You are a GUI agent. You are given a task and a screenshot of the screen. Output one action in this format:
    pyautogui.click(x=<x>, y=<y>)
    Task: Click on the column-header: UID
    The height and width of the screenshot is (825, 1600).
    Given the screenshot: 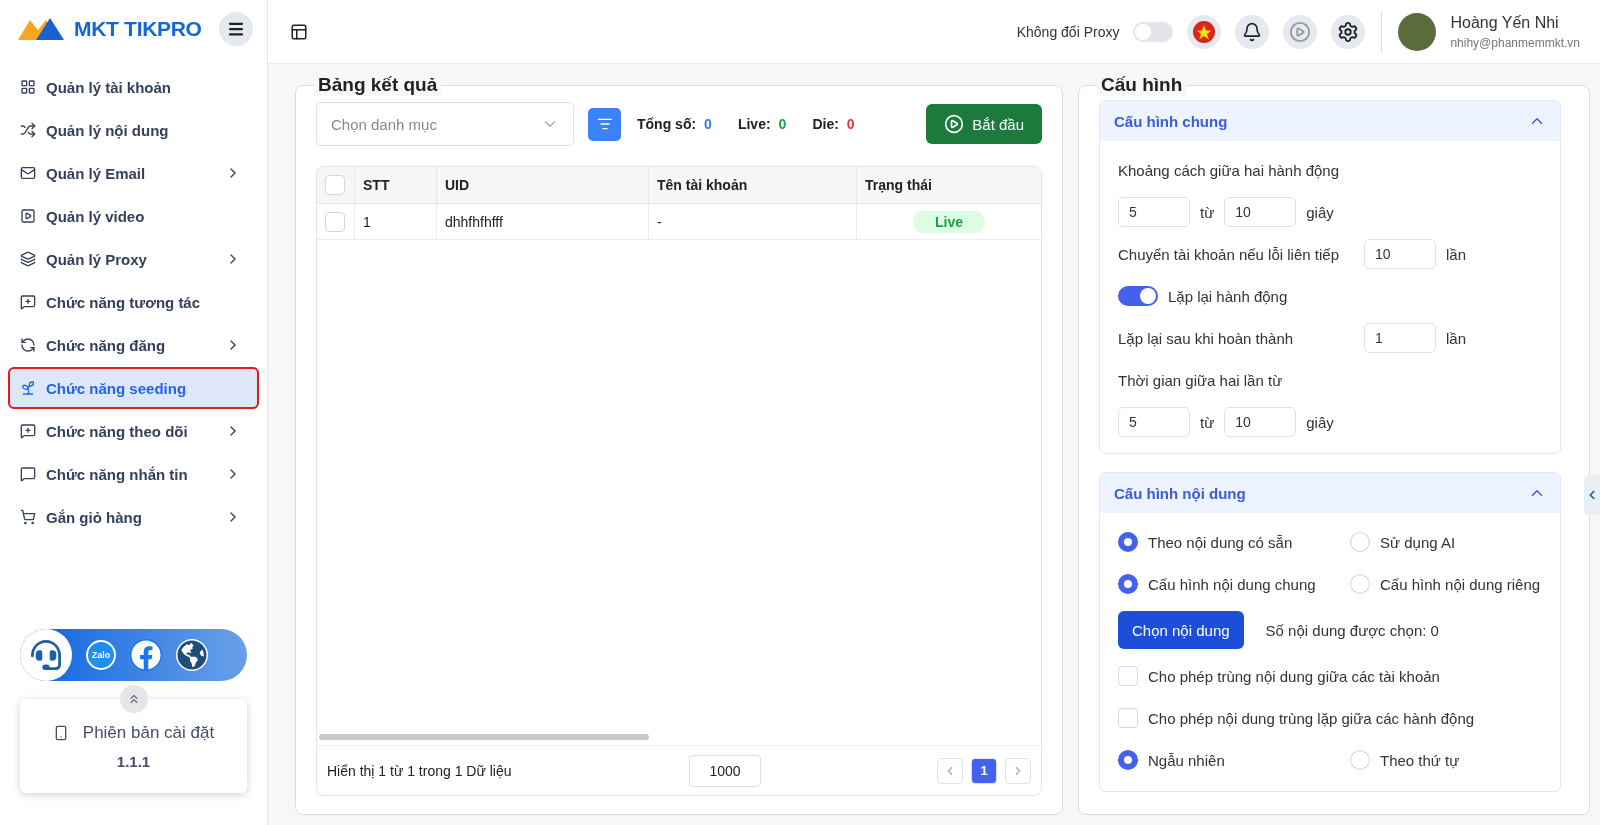 What is the action you would take?
    pyautogui.click(x=543, y=185)
    